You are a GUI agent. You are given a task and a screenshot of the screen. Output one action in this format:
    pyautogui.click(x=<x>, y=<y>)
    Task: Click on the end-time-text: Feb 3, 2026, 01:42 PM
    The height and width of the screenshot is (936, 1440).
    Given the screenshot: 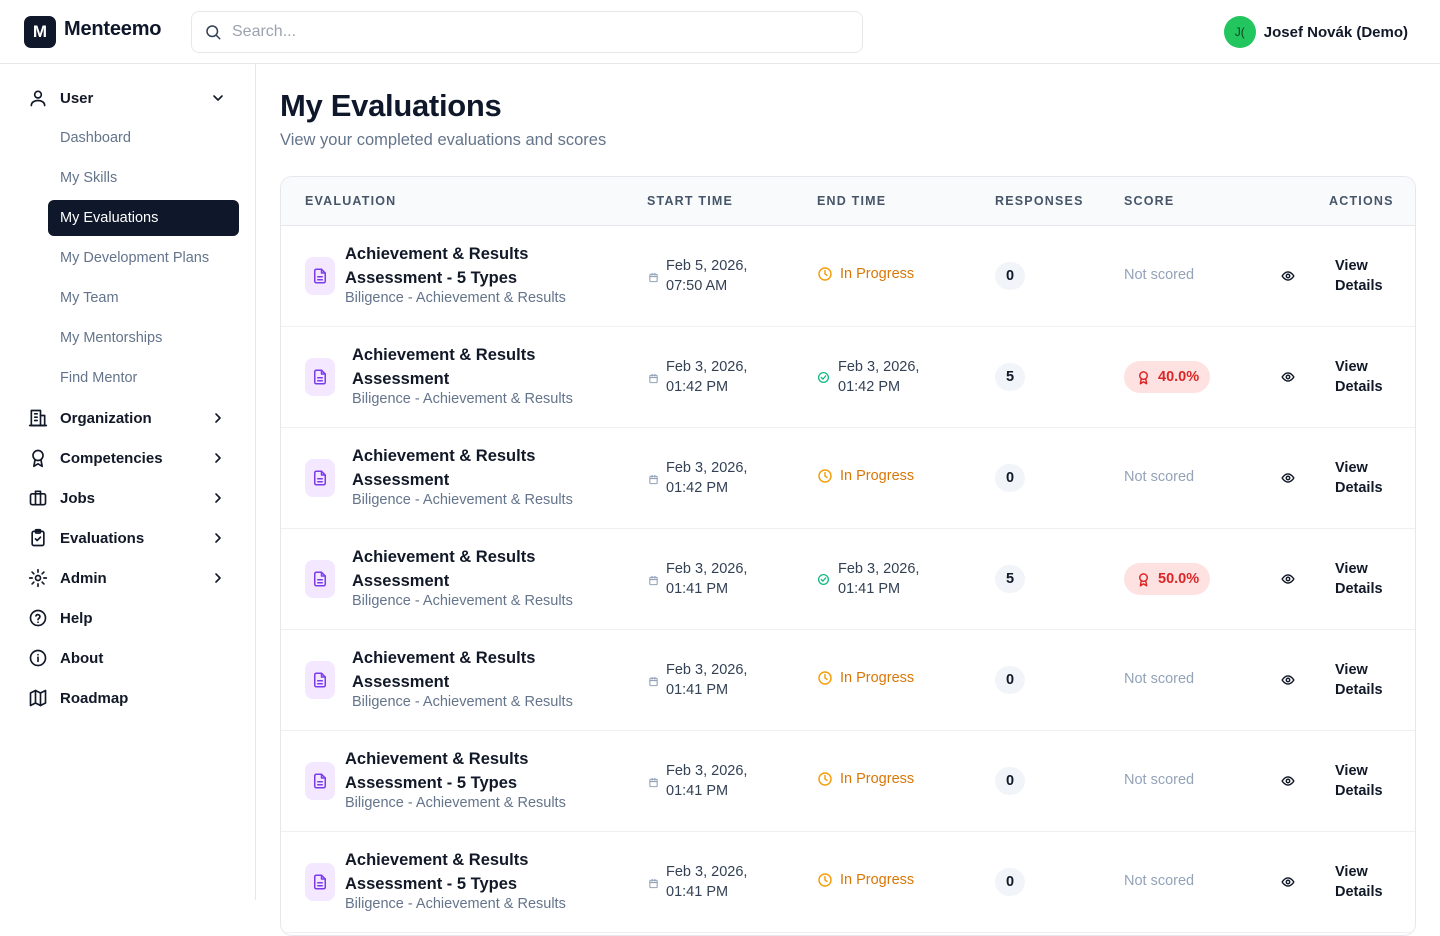 What is the action you would take?
    pyautogui.click(x=879, y=377)
    